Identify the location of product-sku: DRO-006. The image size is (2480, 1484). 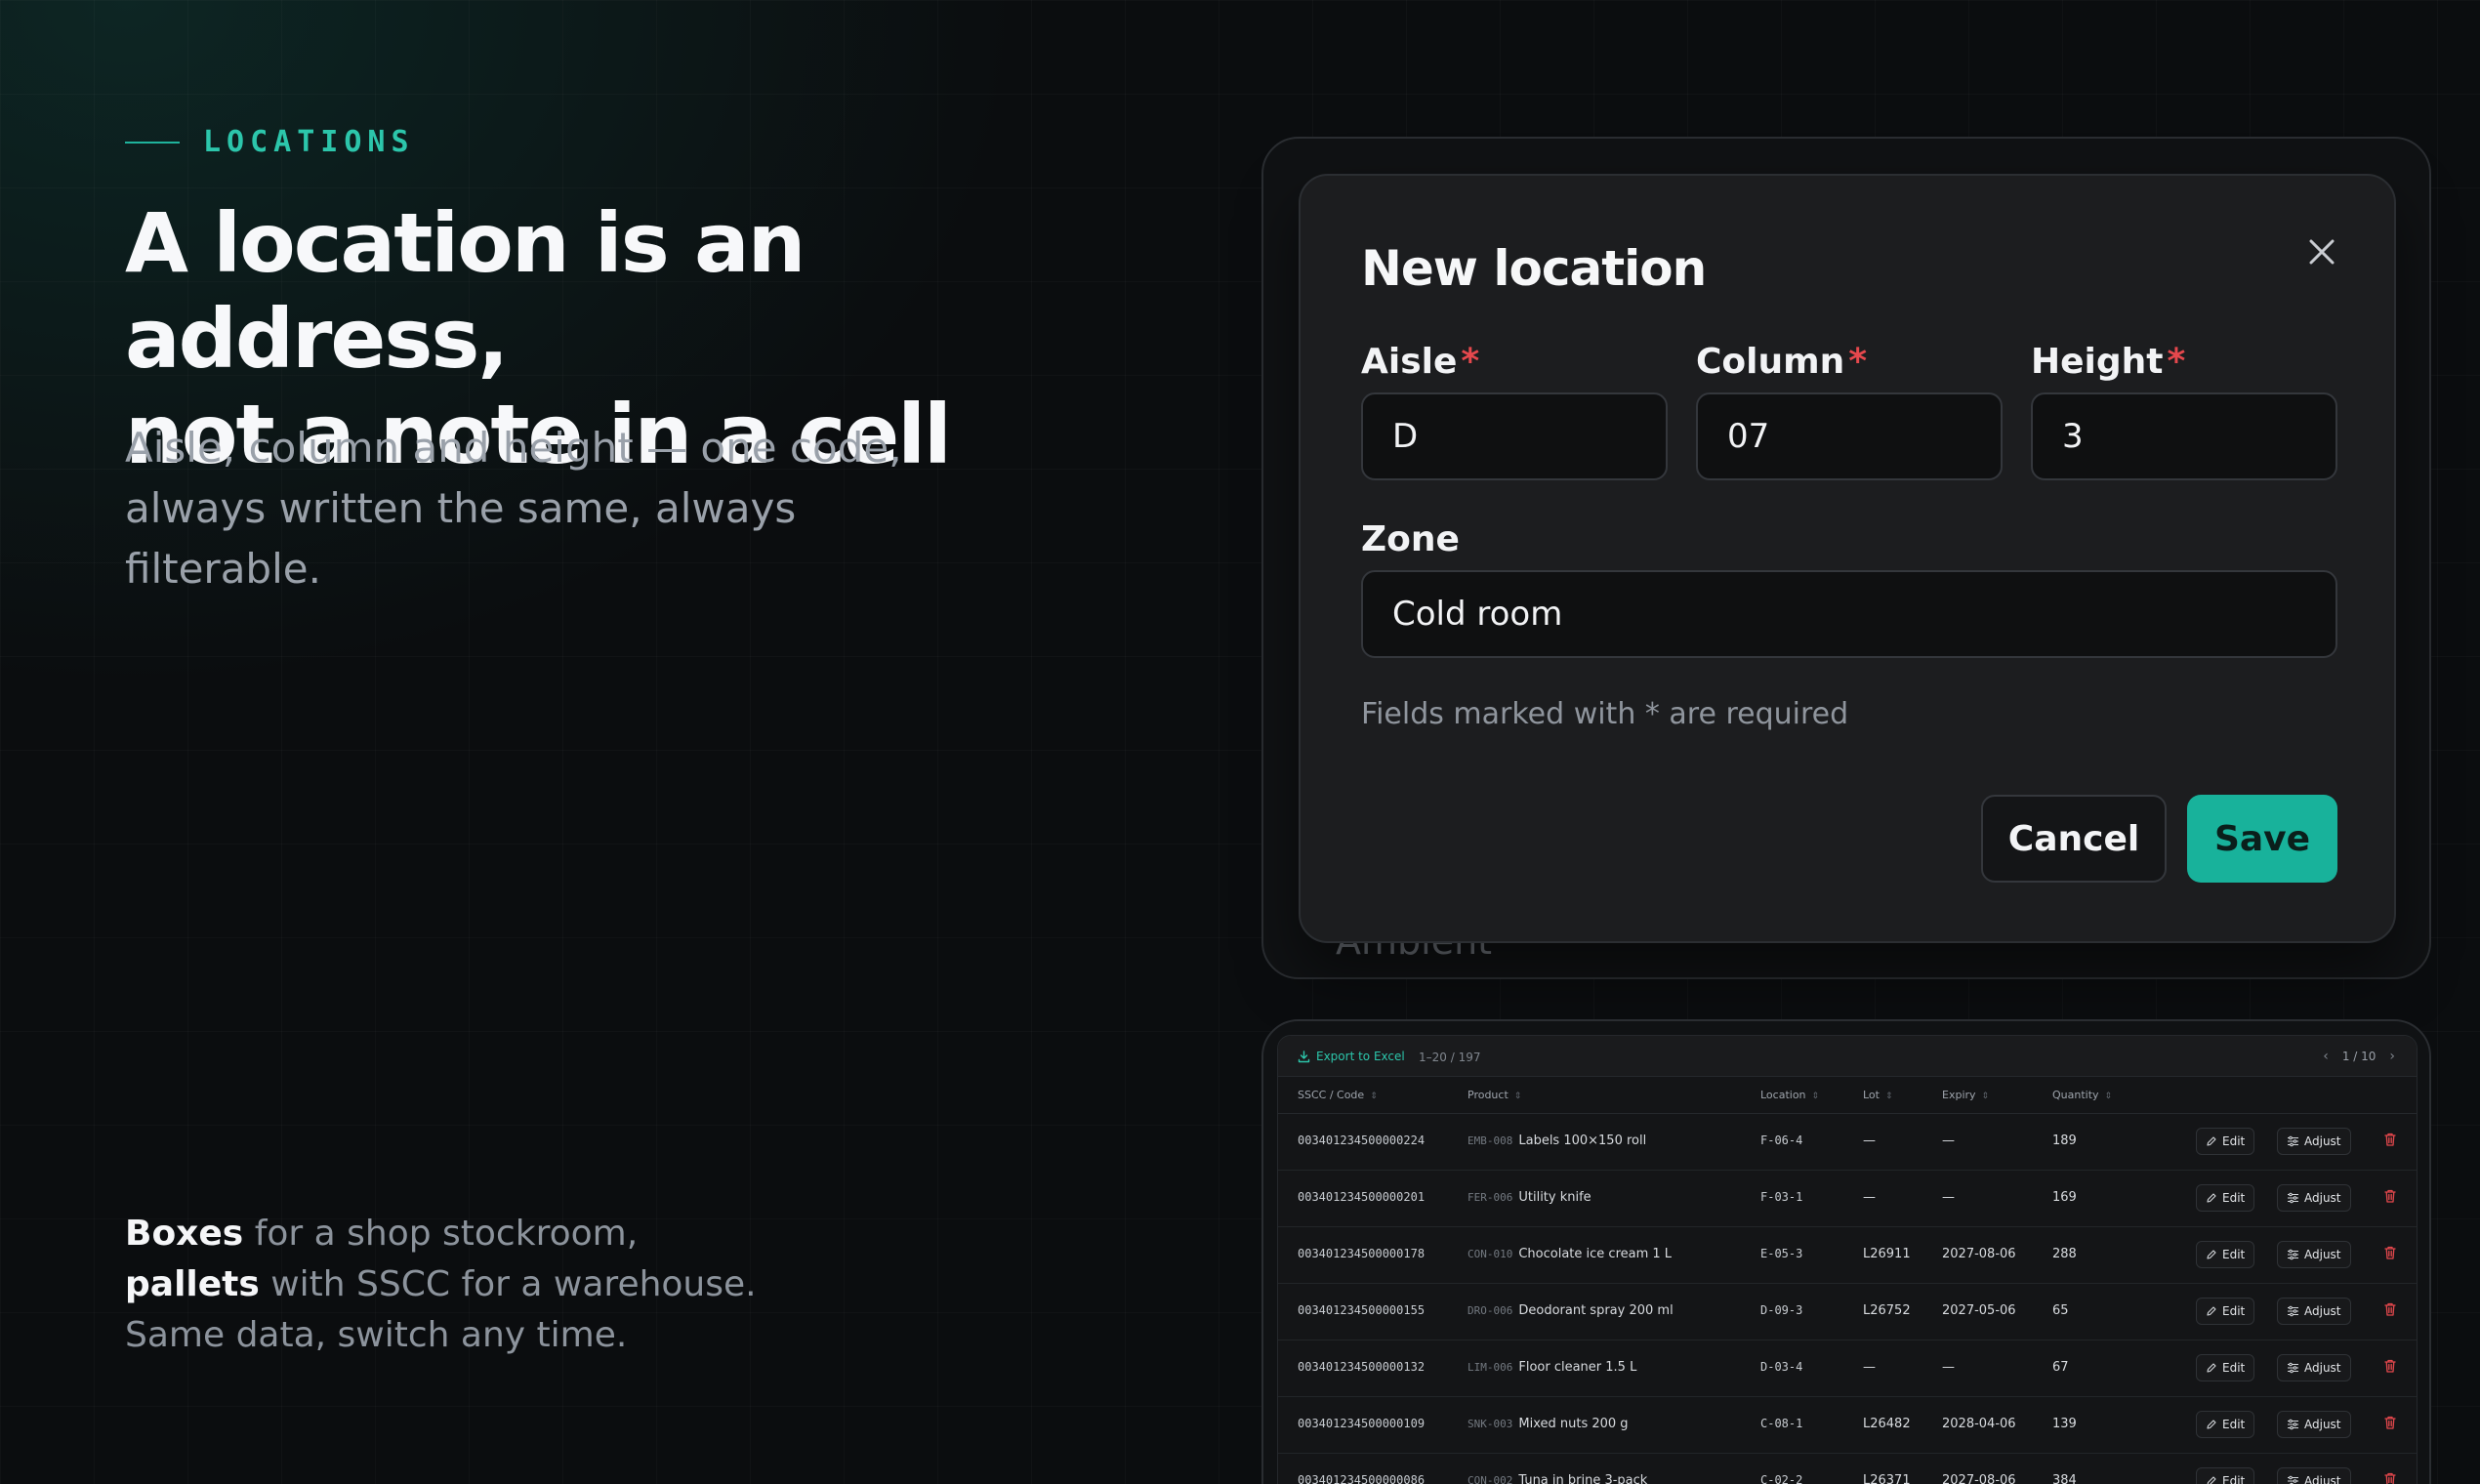
(1490, 1311).